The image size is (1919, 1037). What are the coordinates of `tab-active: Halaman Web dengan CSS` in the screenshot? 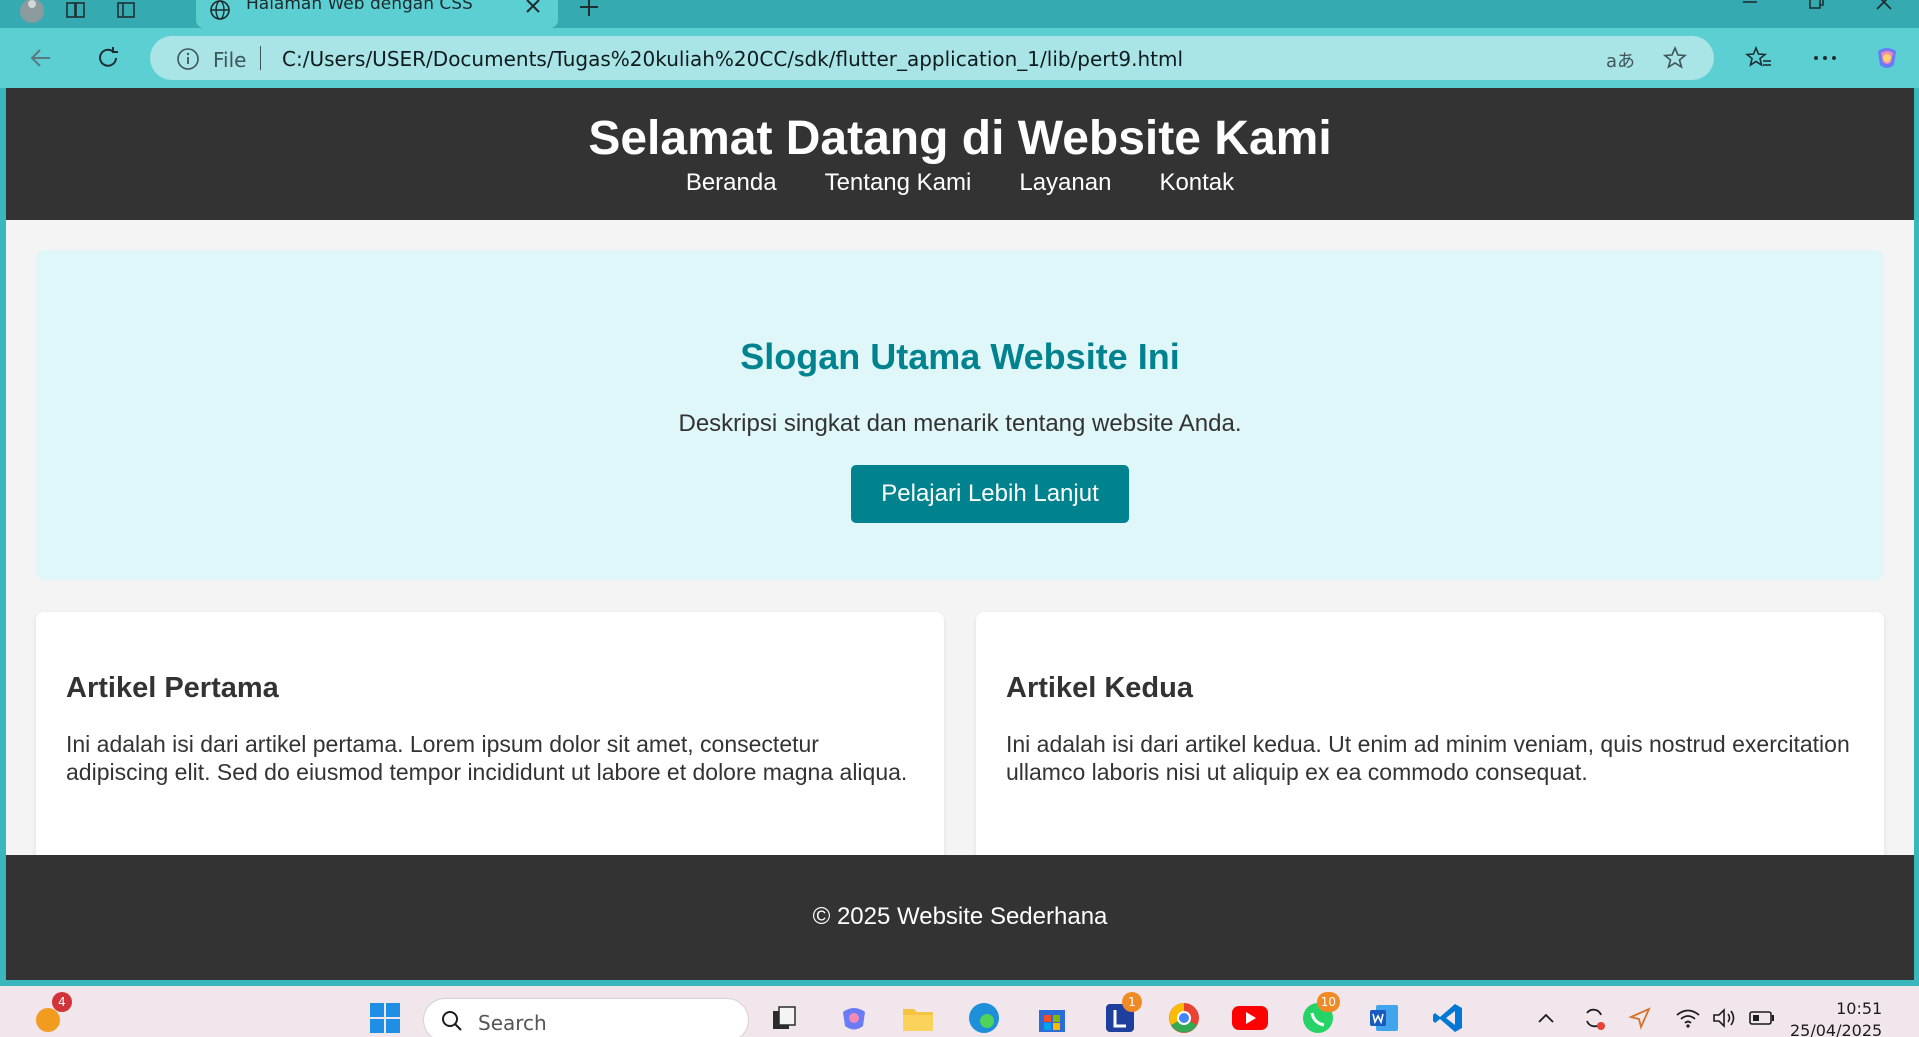 It's located at (377, 14).